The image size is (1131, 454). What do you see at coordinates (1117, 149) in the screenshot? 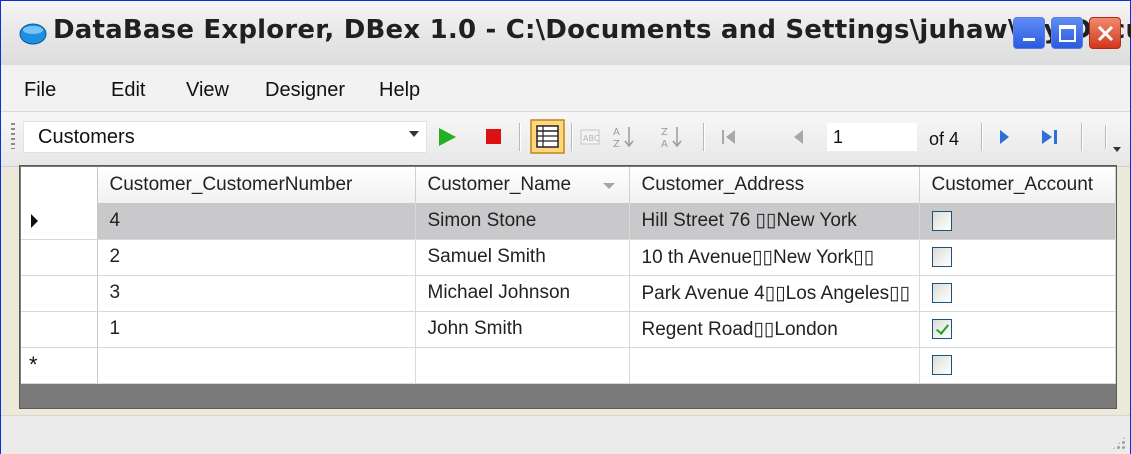
I see `toolbar-overflow-icon` at bounding box center [1117, 149].